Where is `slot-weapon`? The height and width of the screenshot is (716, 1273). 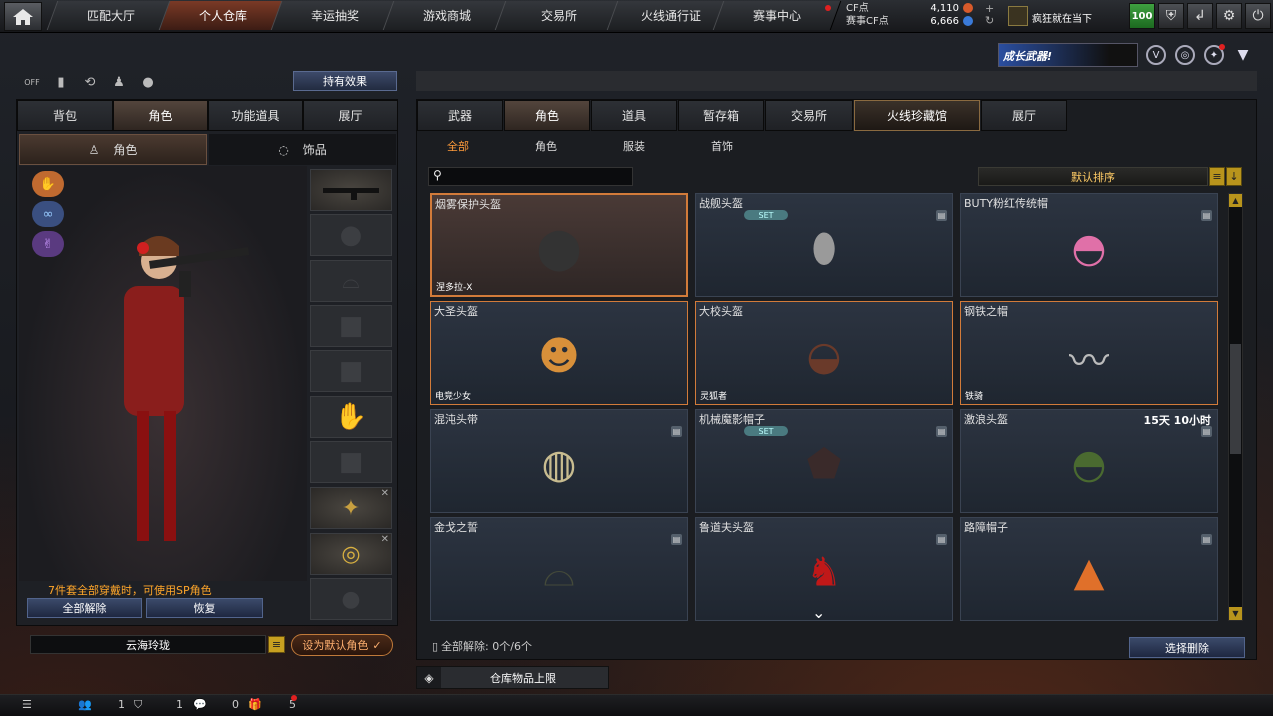
slot-weapon is located at coordinates (351, 190).